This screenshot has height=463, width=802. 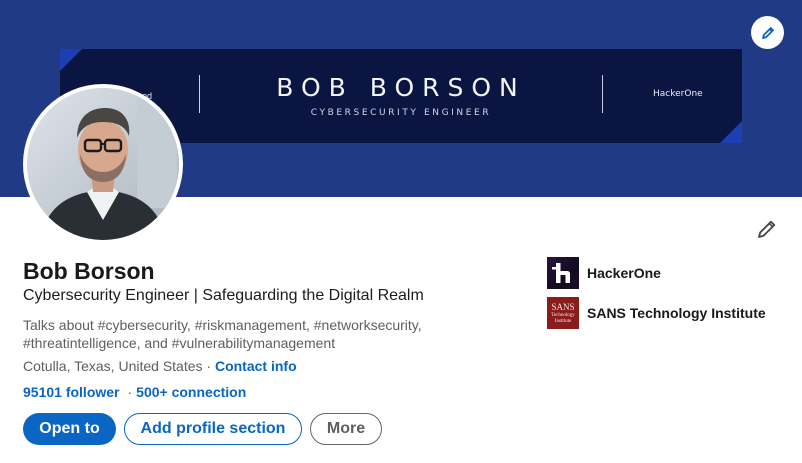 I want to click on banner-right-text: HackerOne, so click(x=678, y=94).